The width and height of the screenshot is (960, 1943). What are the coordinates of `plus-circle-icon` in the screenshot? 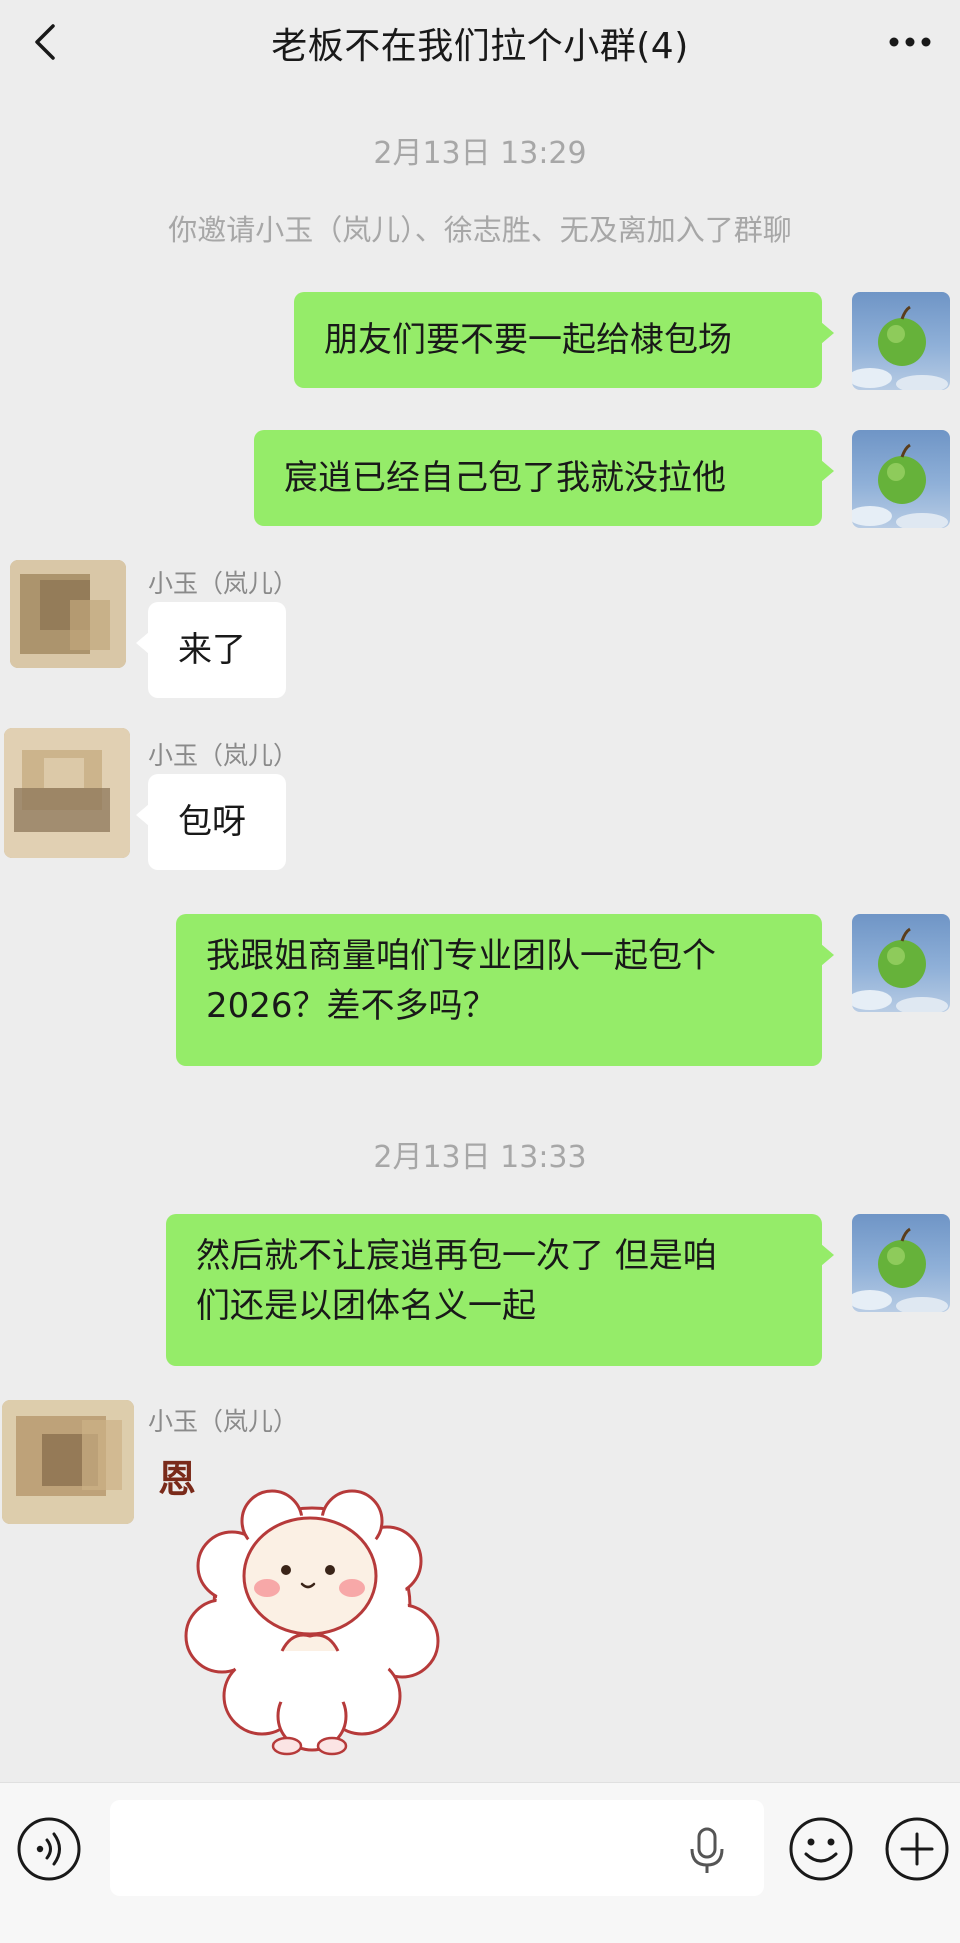 It's located at (917, 1849).